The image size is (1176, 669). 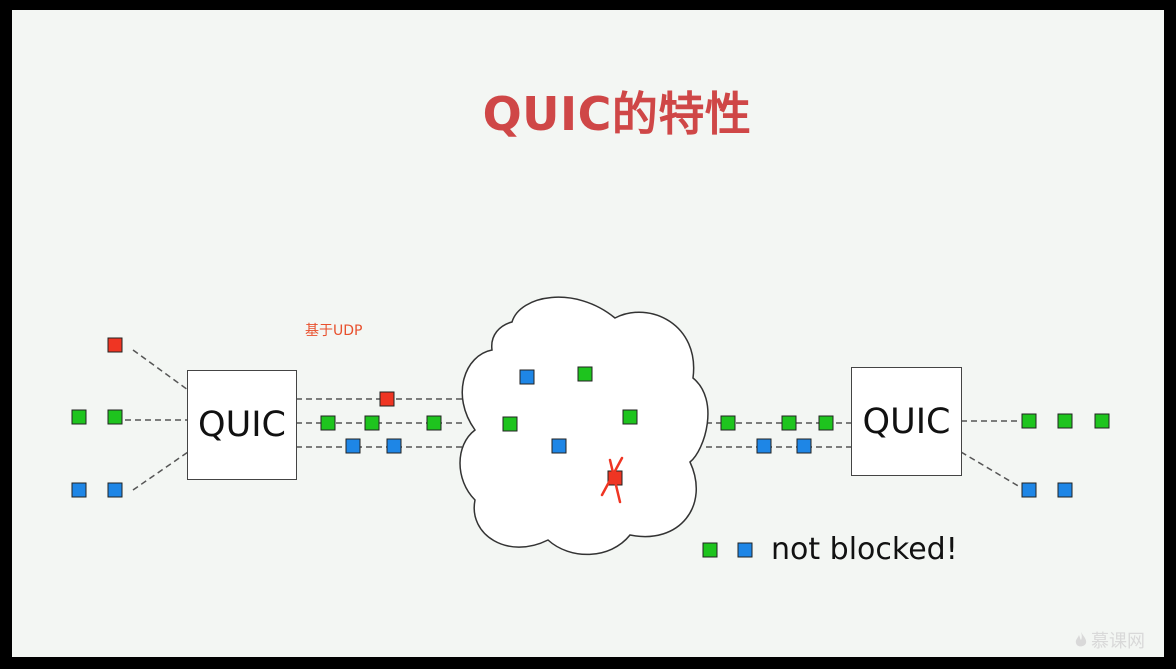 I want to click on quic-box-right: QUIC, so click(x=906, y=421).